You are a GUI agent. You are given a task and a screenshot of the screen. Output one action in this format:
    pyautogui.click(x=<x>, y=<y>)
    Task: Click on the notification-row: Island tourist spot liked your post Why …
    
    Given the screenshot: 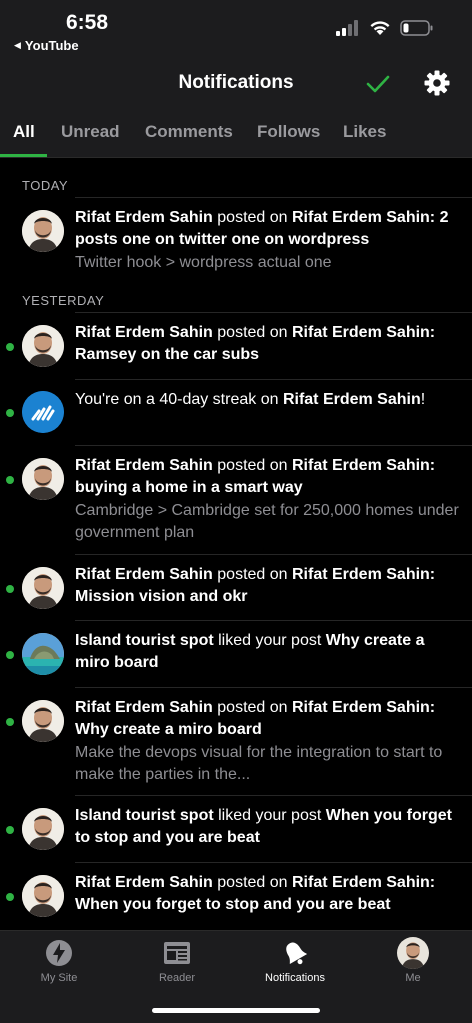 What is the action you would take?
    pyautogui.click(x=236, y=653)
    